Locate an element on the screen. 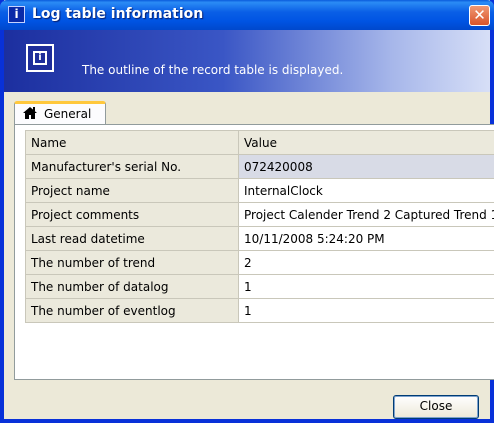  grid-row: Project name InternalClock is located at coordinates (259, 190).